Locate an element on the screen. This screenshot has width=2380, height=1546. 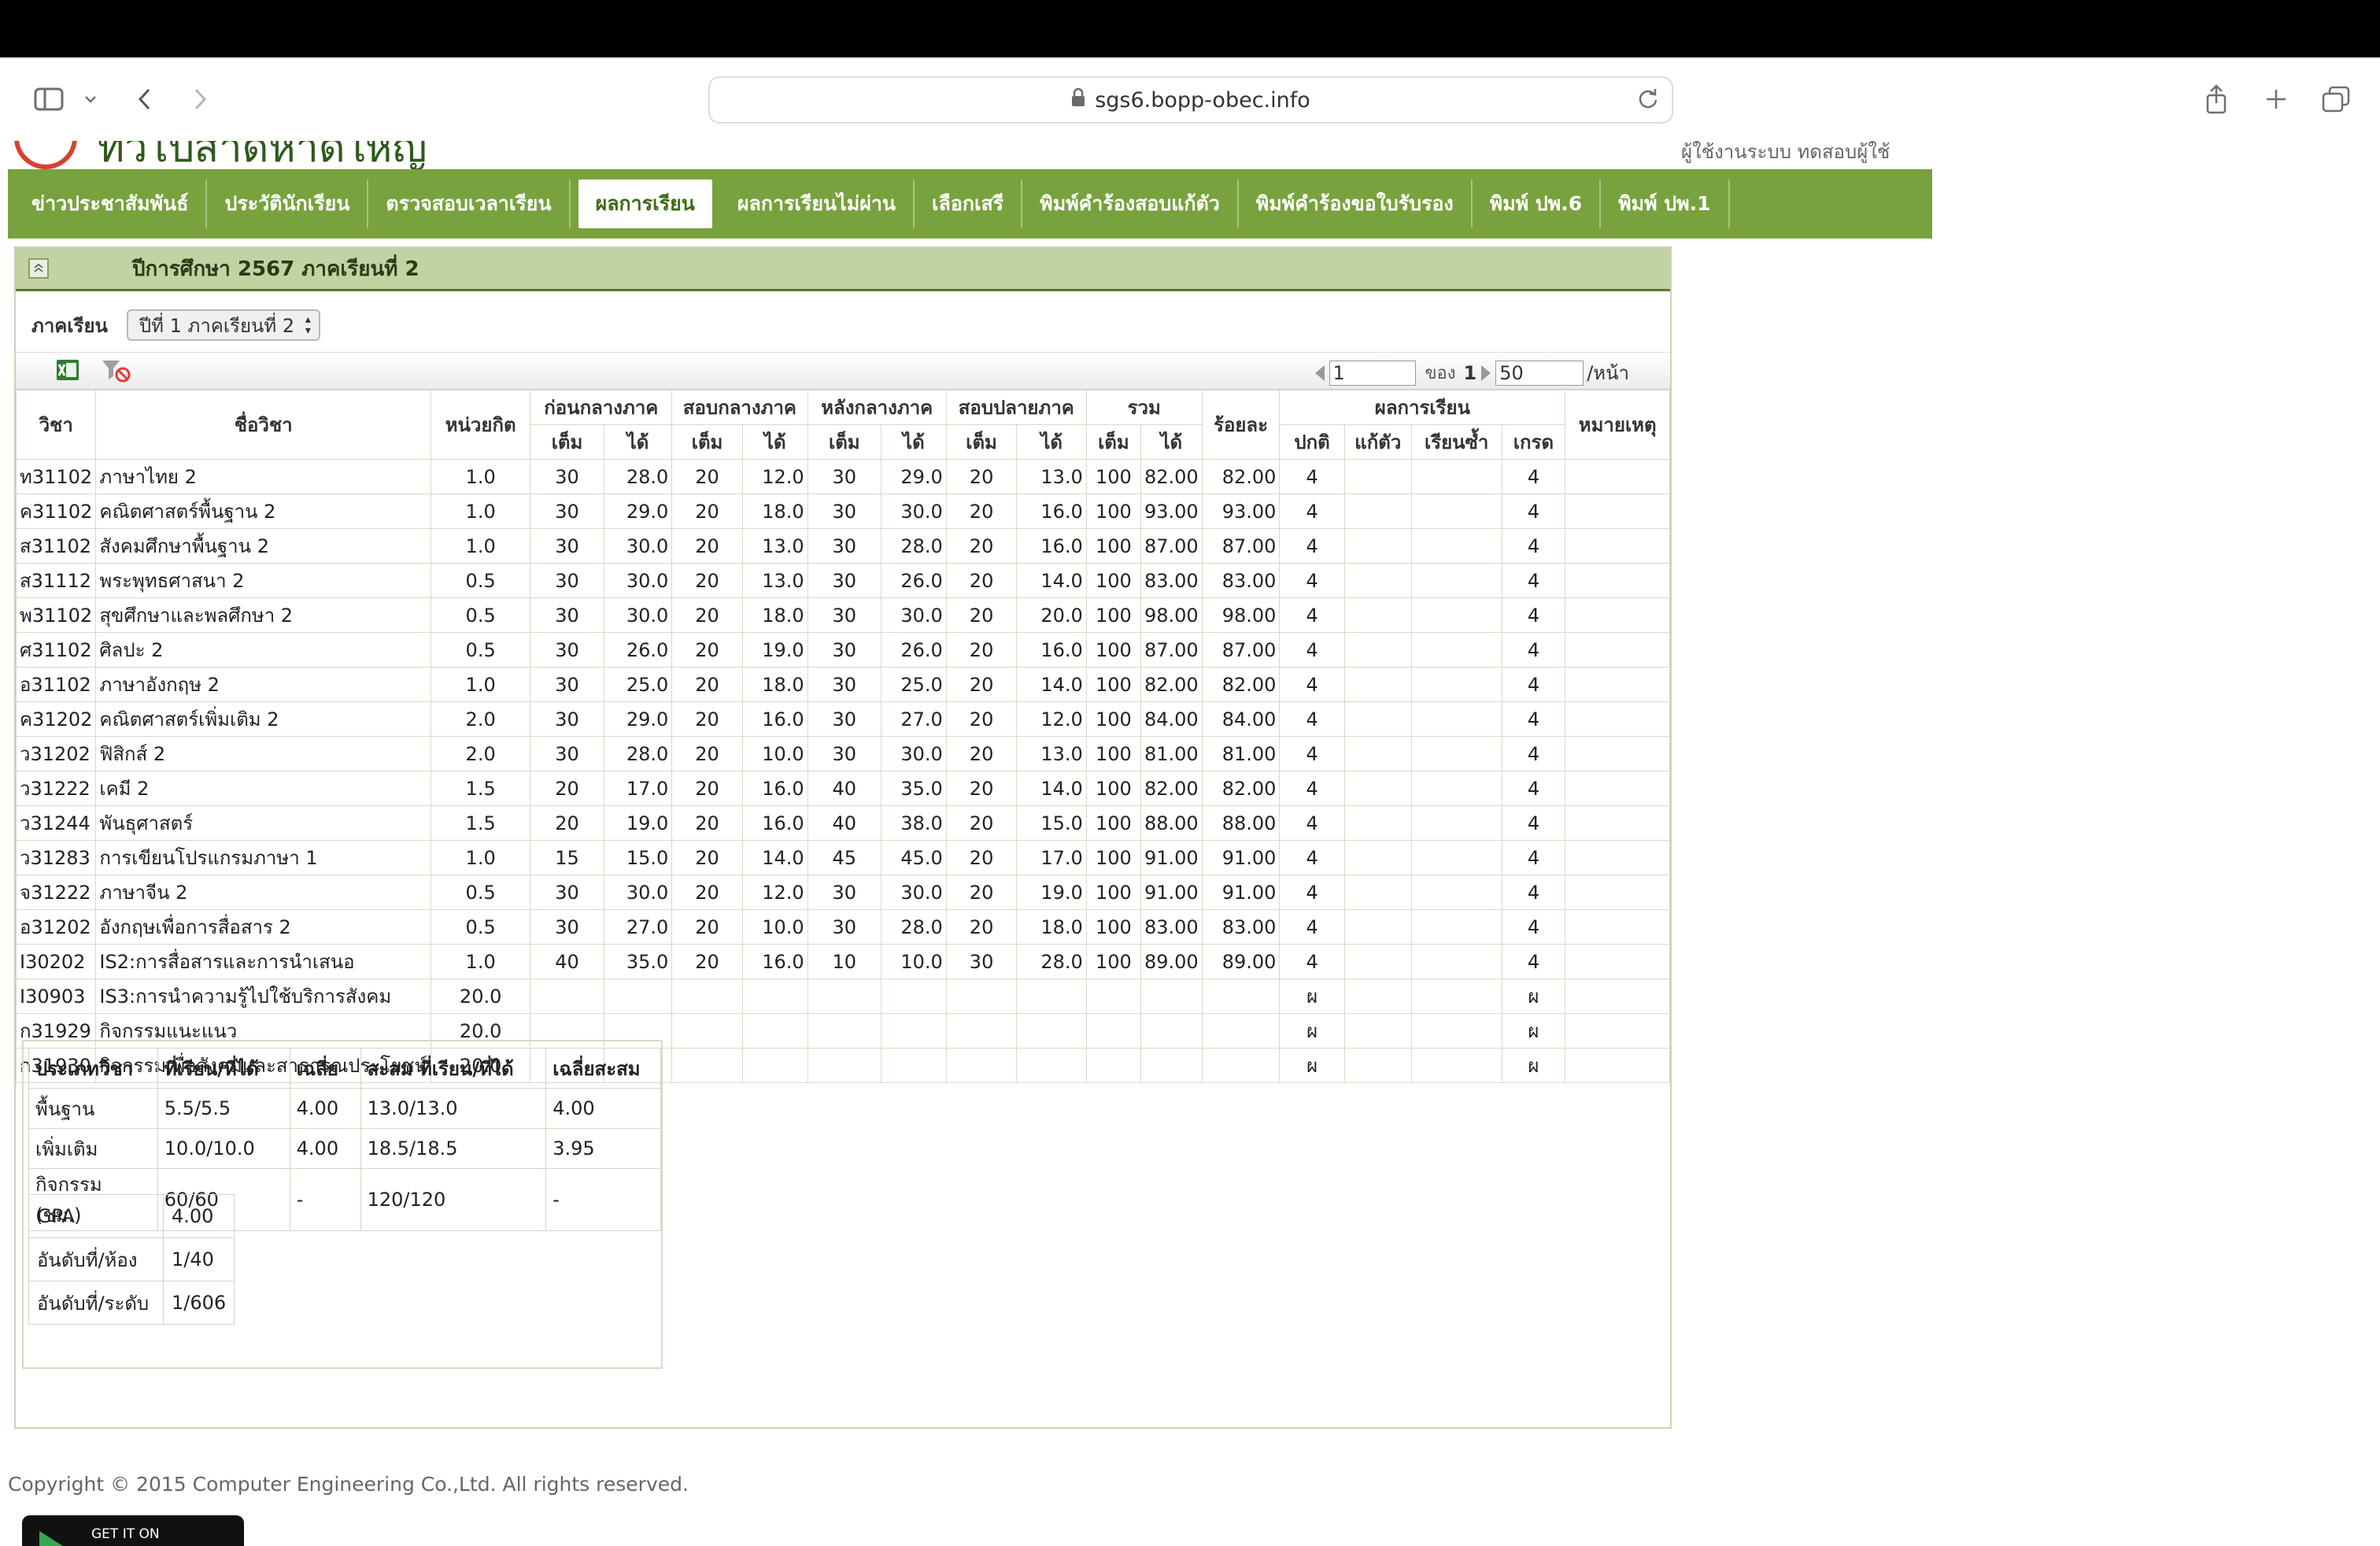
cell-after-got is located at coordinates (913, 996).